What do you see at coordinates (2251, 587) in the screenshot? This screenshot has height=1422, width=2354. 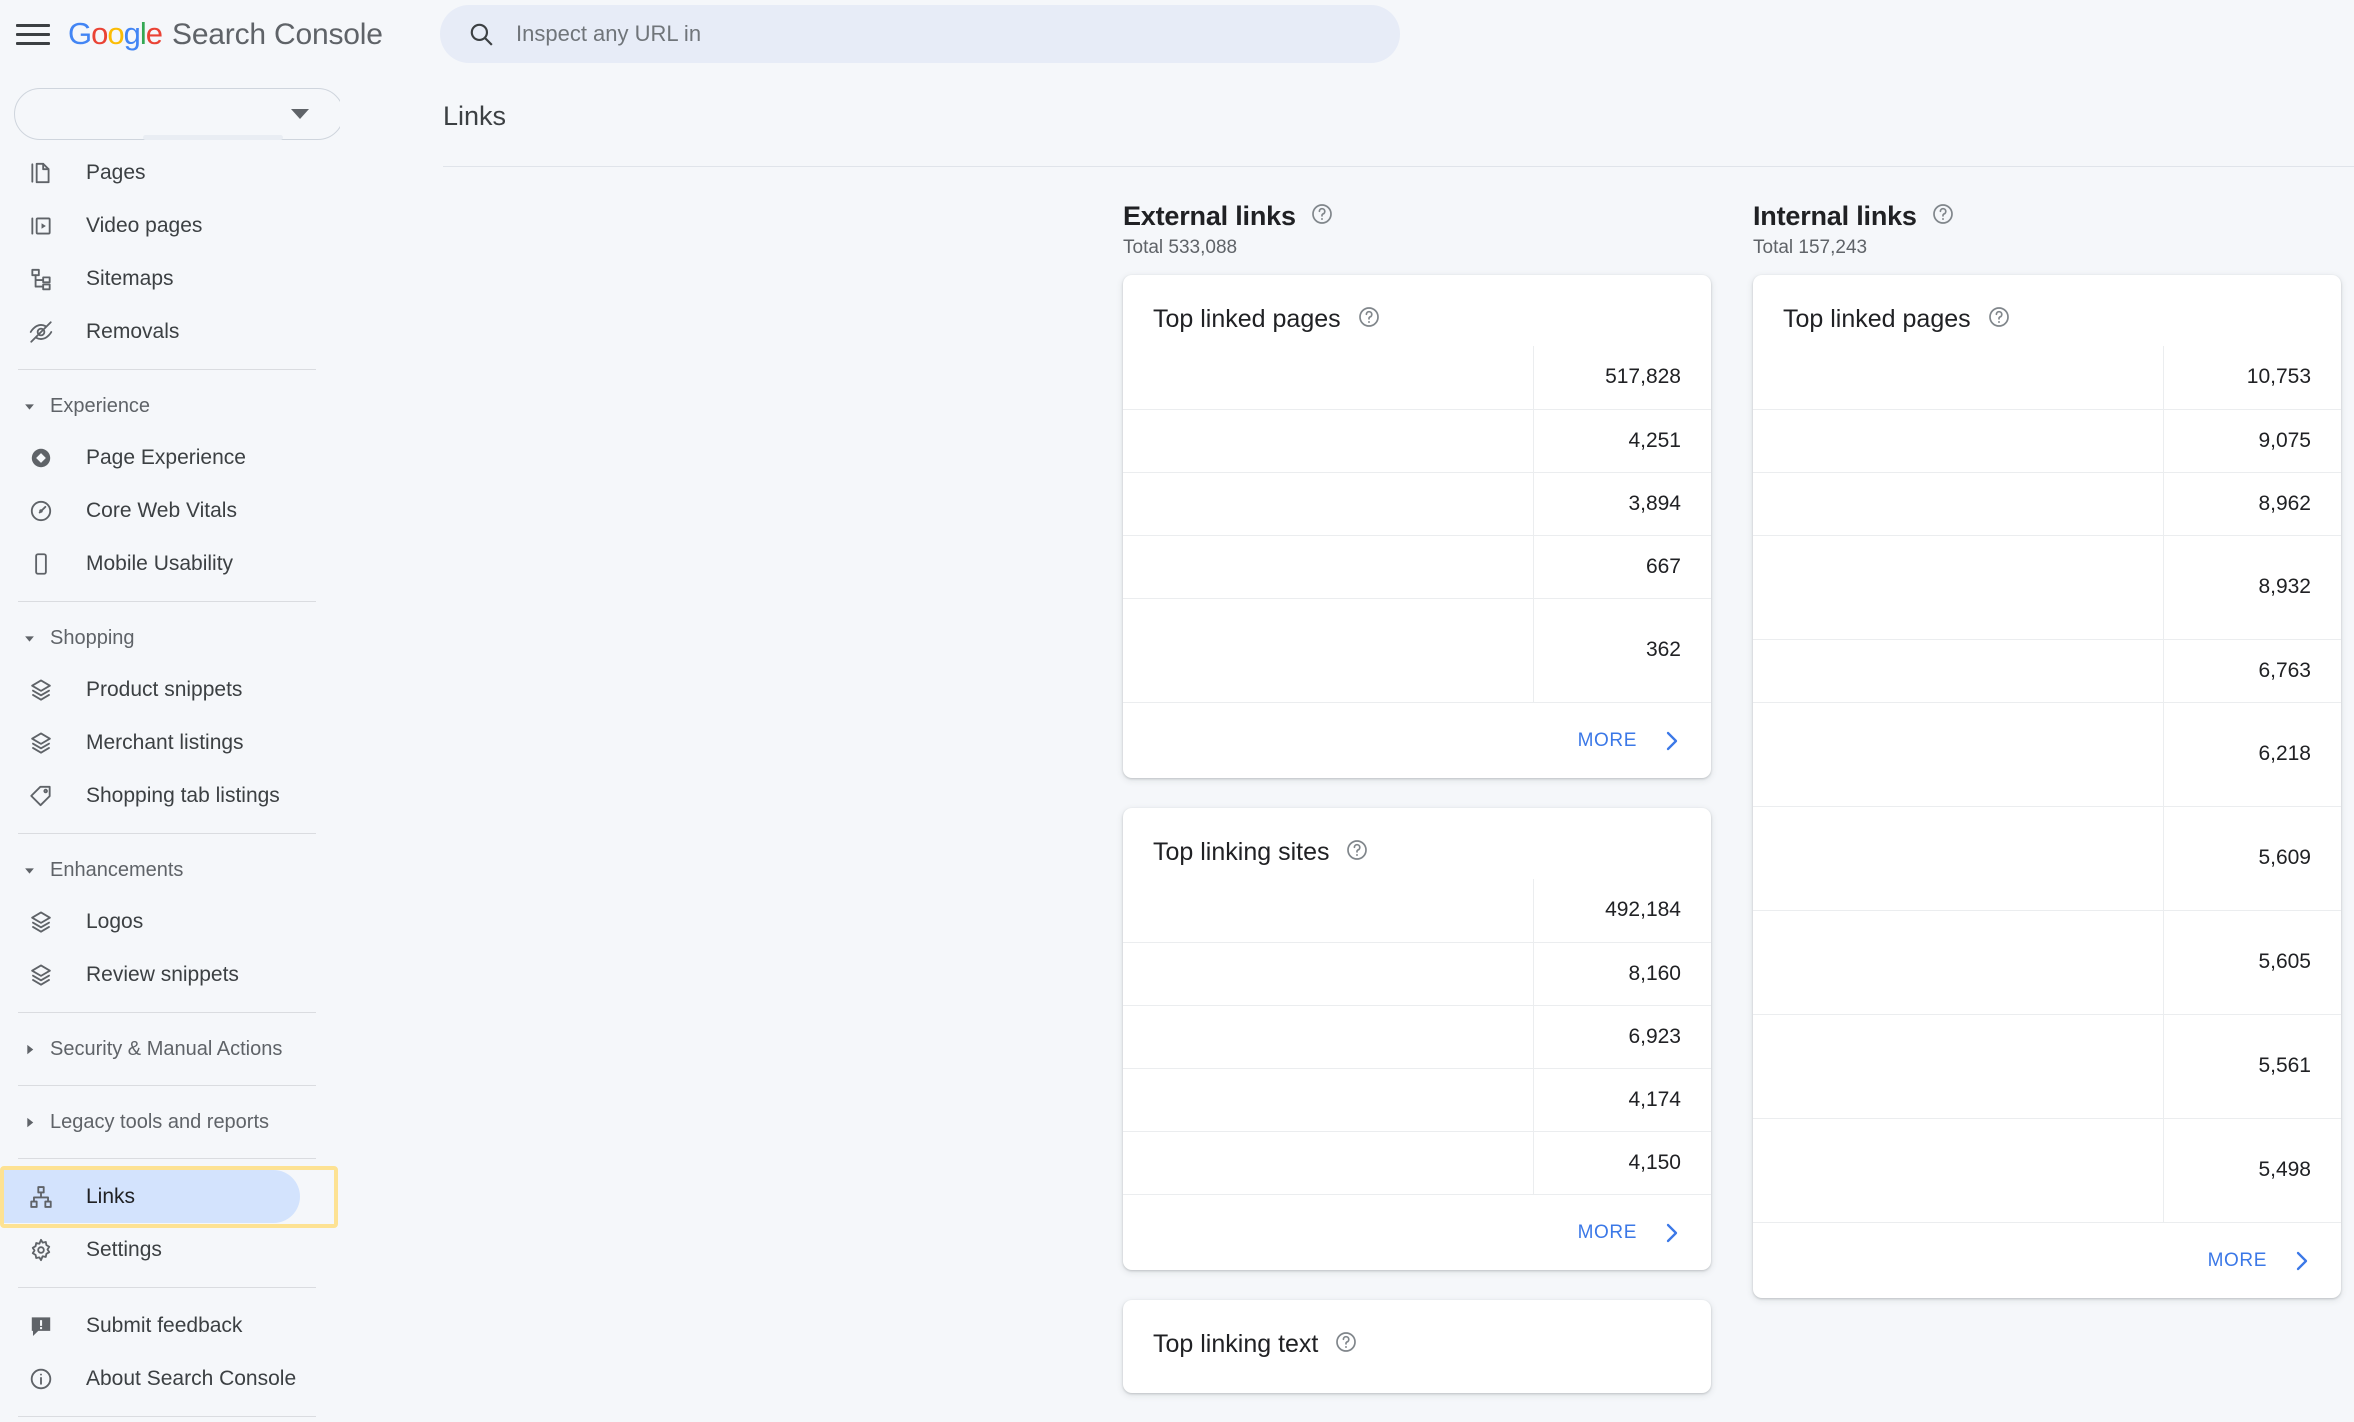 I see `row-value-cell: 8,932` at bounding box center [2251, 587].